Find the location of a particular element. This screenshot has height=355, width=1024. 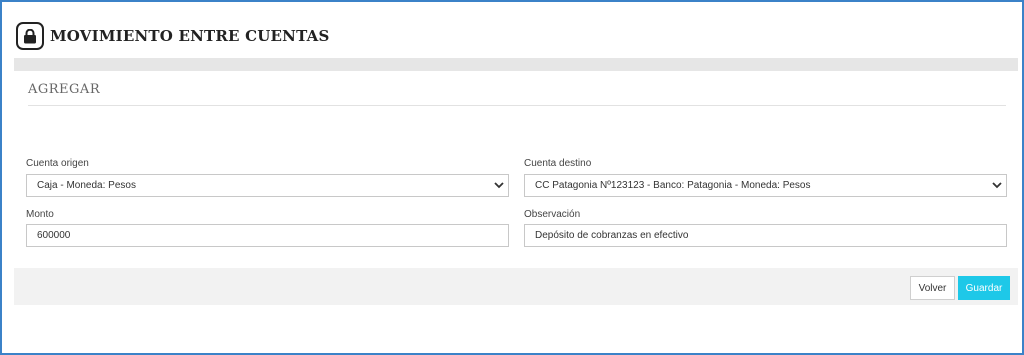

origin-account-value: Caja - Moneda: Pesos is located at coordinates (86, 185).